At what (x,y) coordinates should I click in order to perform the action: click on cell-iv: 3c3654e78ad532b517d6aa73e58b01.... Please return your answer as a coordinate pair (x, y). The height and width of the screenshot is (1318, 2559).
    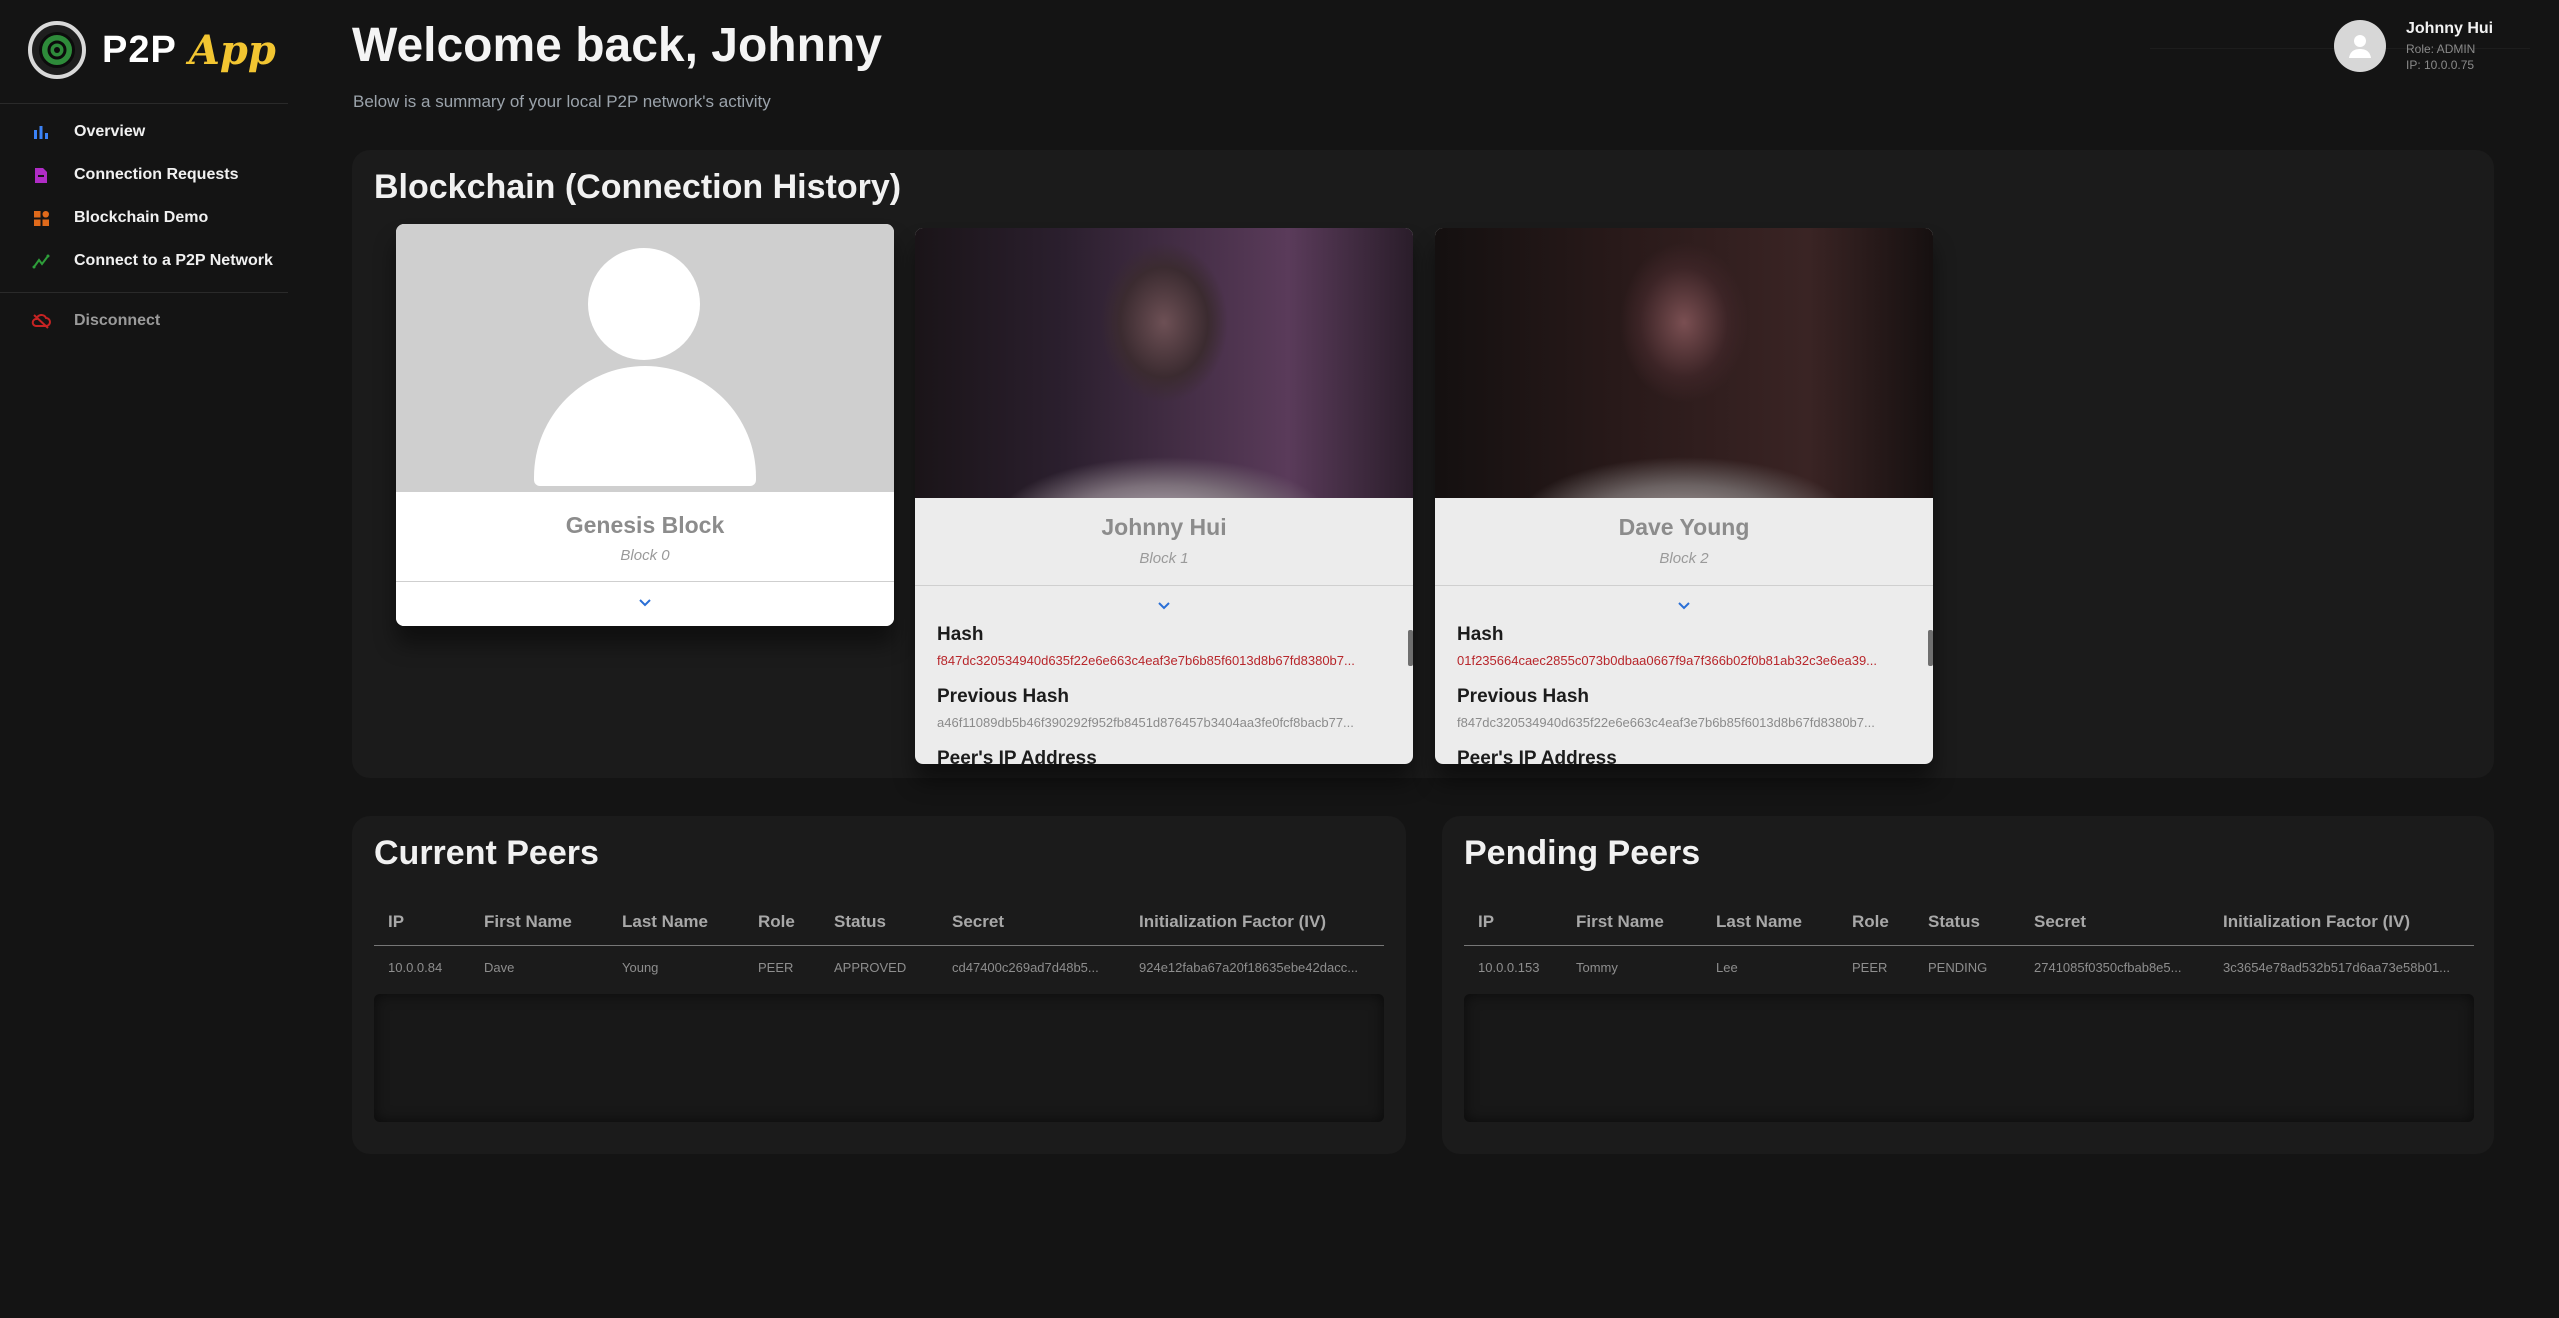
    Looking at the image, I should click on (2337, 967).